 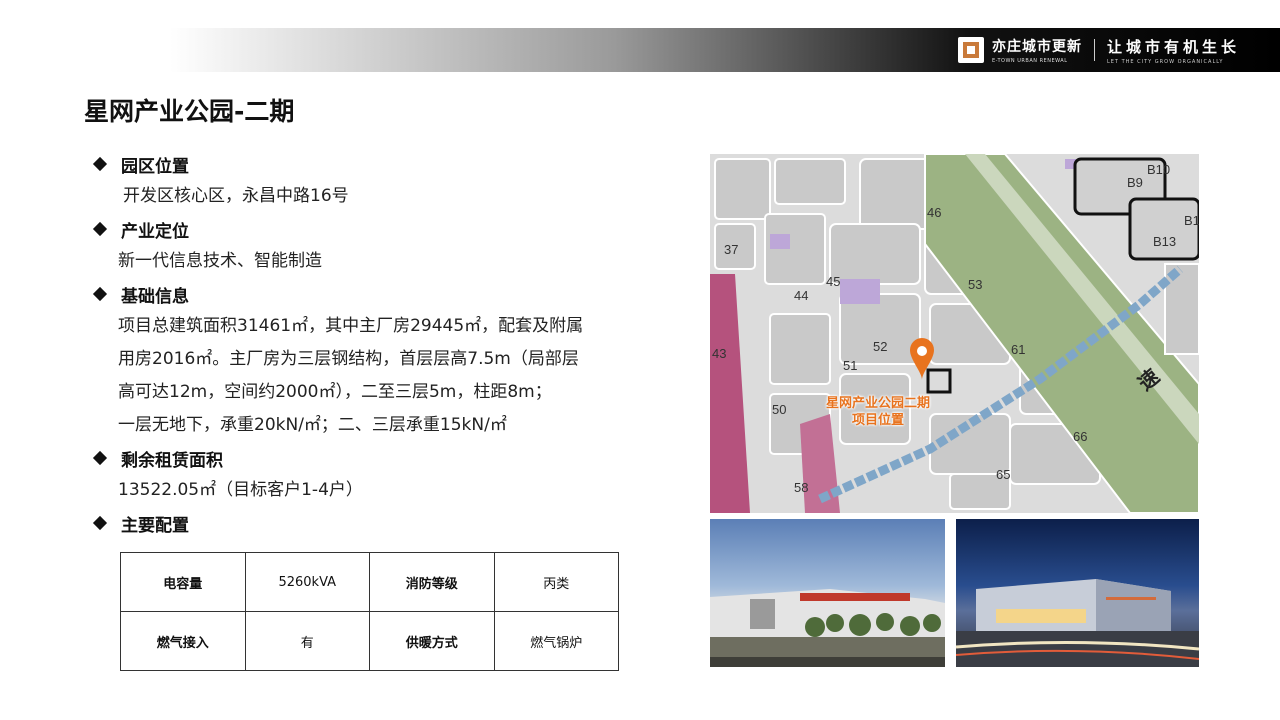 I want to click on section-heading: 基础信息, so click(x=155, y=296).